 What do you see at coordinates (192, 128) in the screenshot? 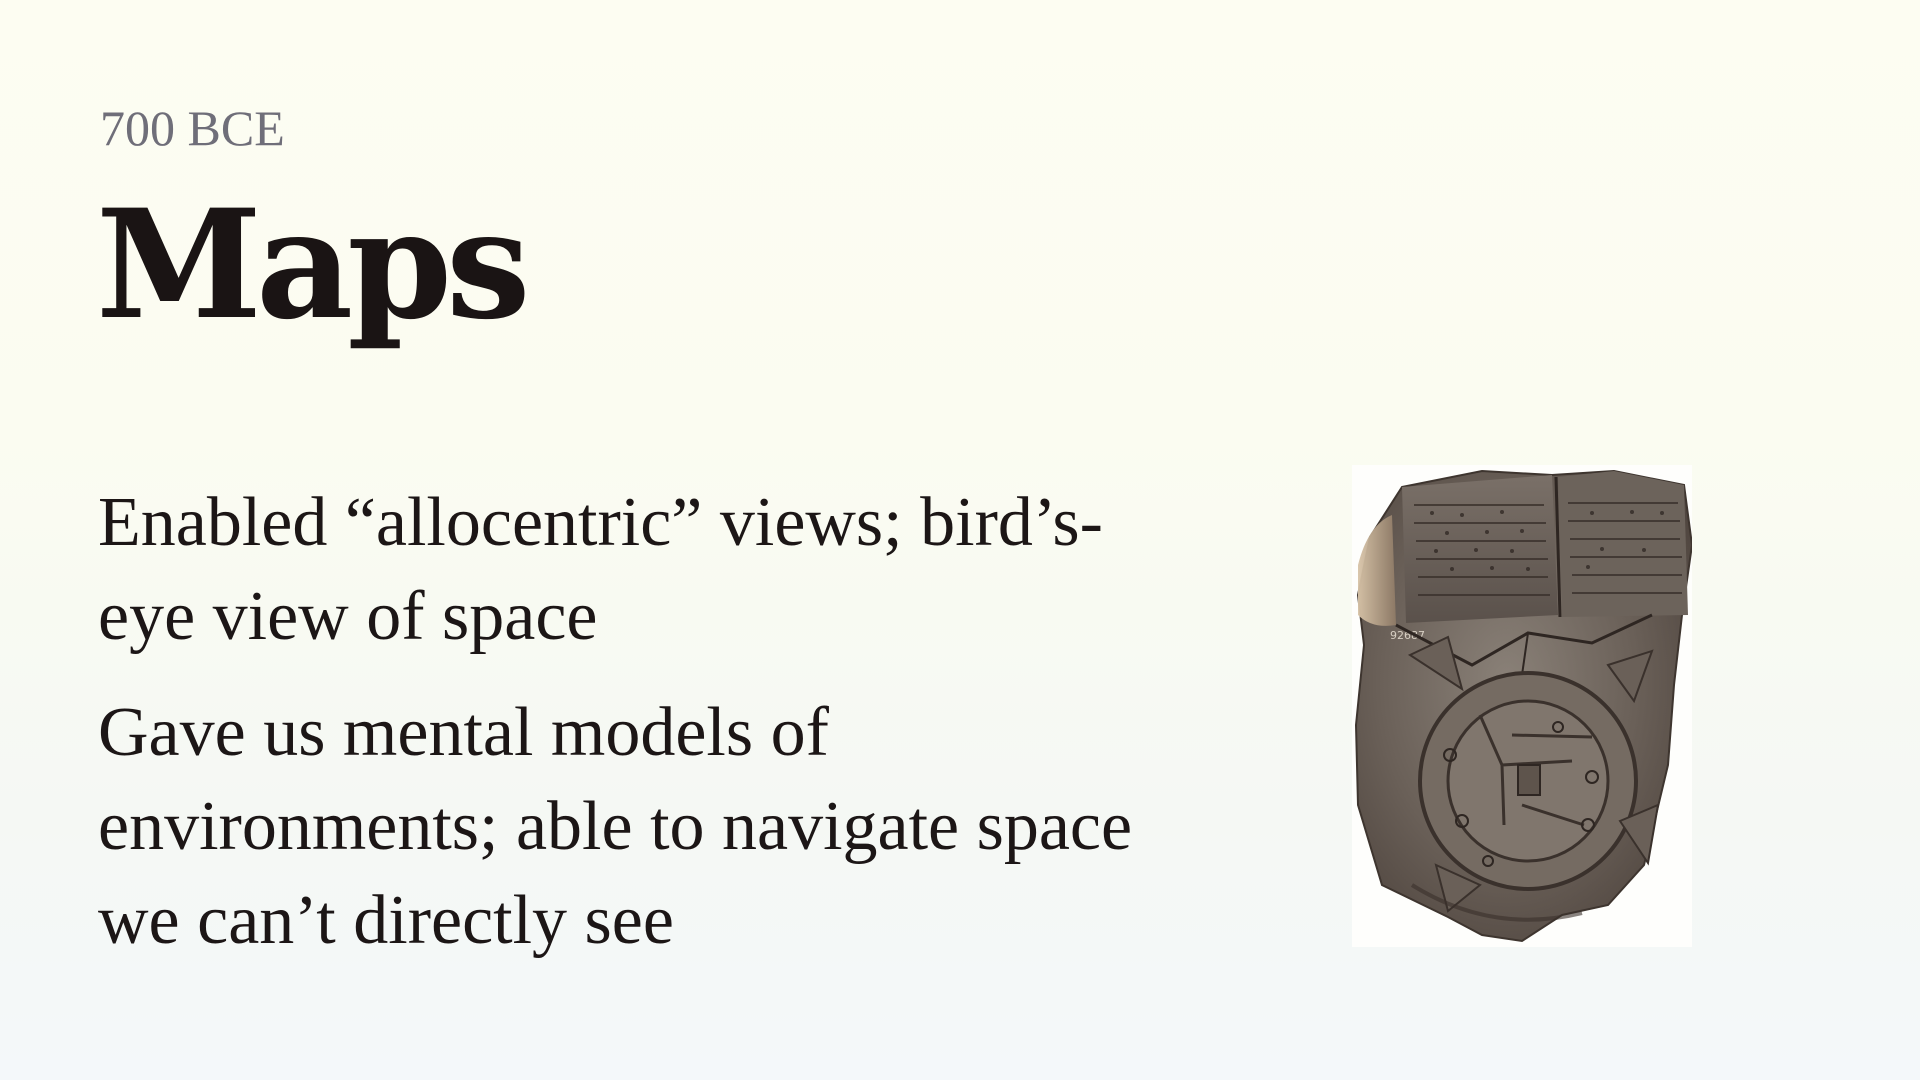
I see `slide-eyebrow-date: 700 BCE` at bounding box center [192, 128].